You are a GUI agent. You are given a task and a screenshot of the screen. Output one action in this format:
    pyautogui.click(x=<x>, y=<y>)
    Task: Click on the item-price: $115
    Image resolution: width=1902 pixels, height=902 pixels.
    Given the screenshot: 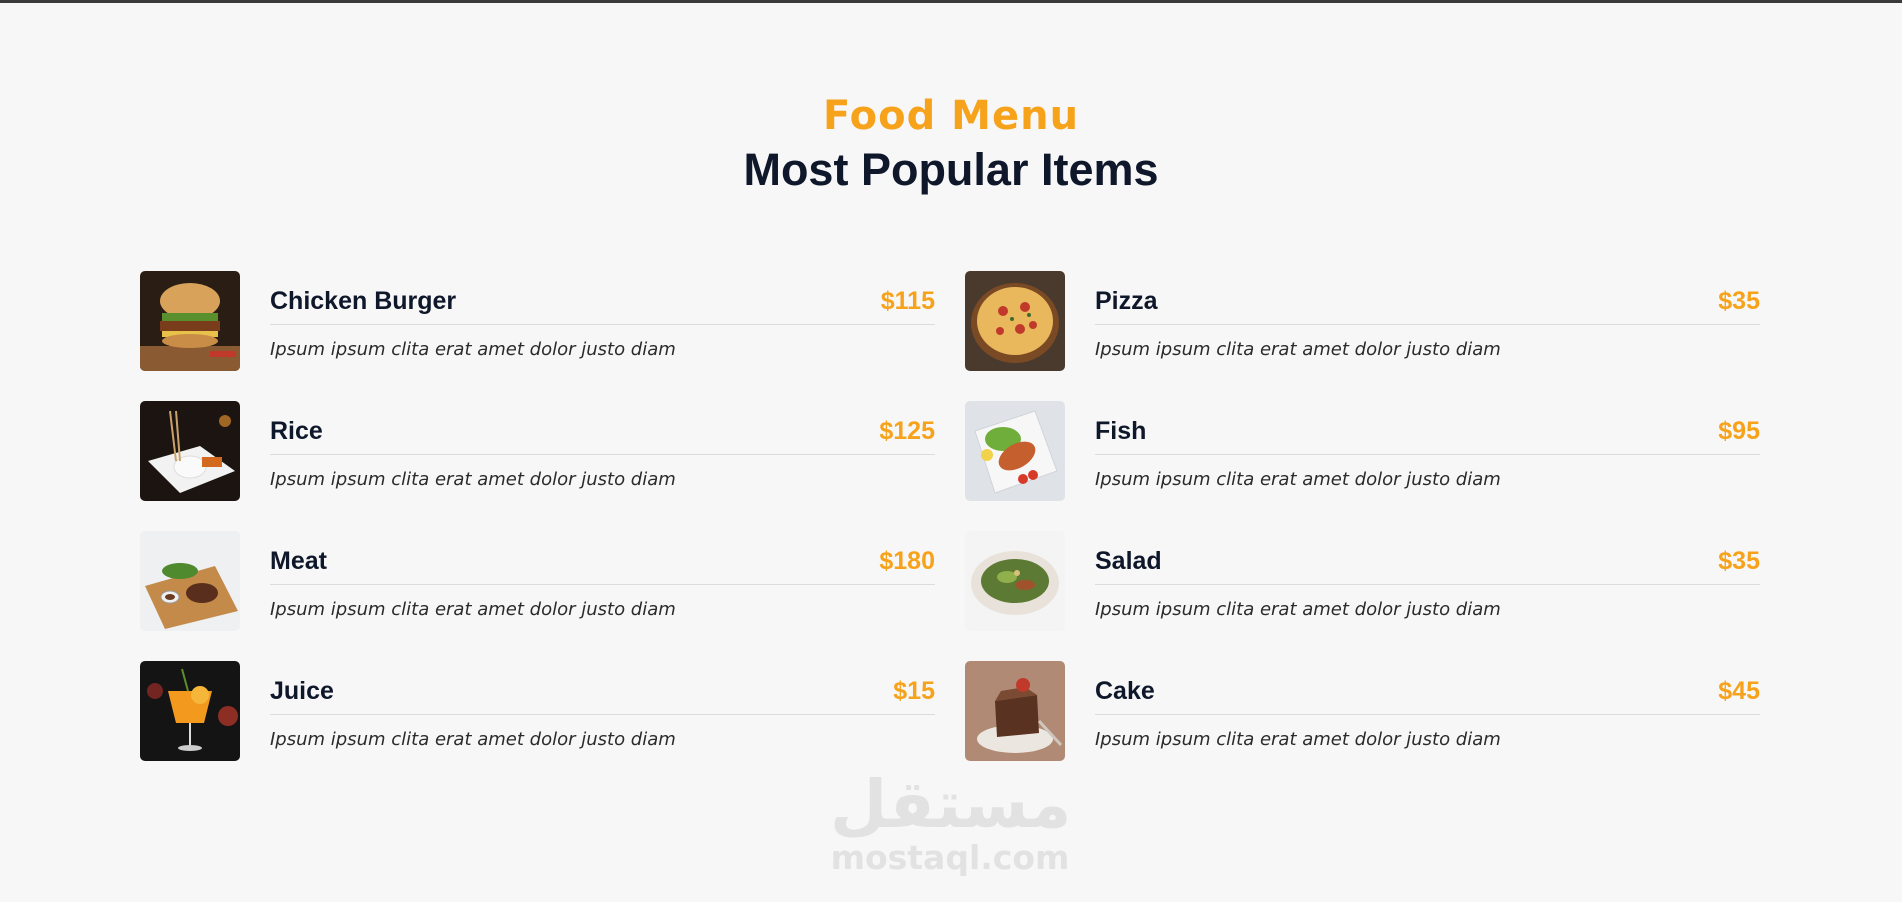 What is the action you would take?
    pyautogui.click(x=907, y=301)
    